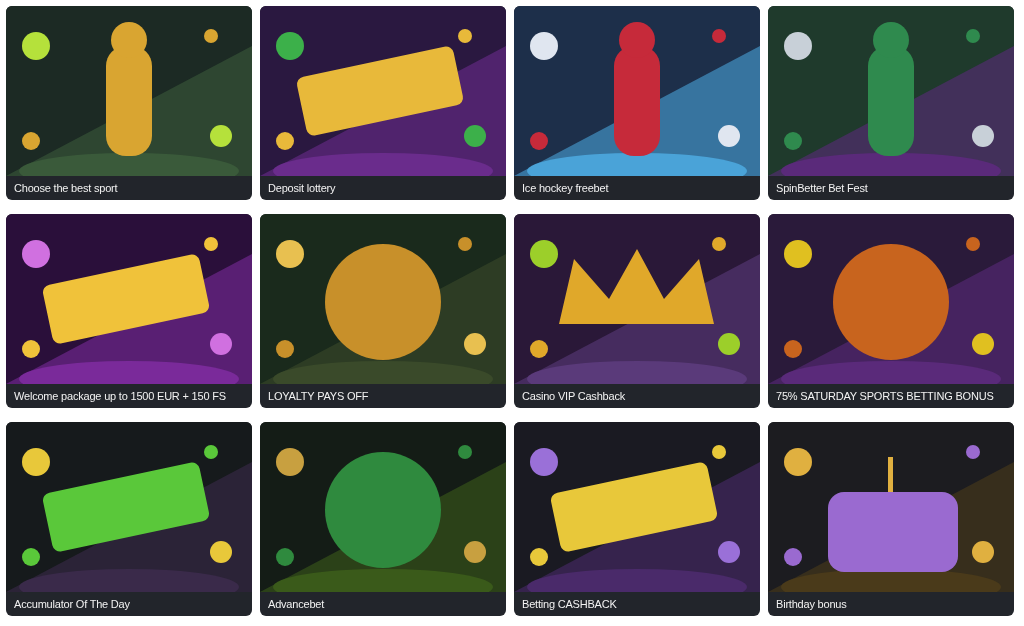 The height and width of the screenshot is (626, 1024). Describe the element at coordinates (637, 311) in the screenshot. I see `promo-card: Casino VIP Cashback` at that location.